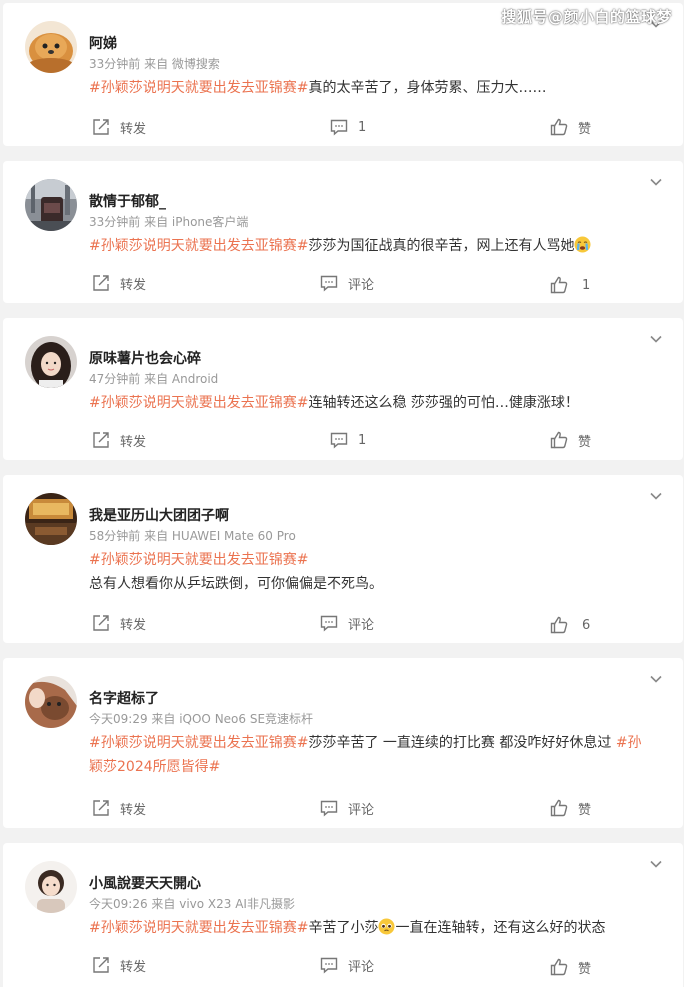  I want to click on post-text: 连轴转还这么稳 莎莎强的可怕…健康涨球！, so click(443, 403).